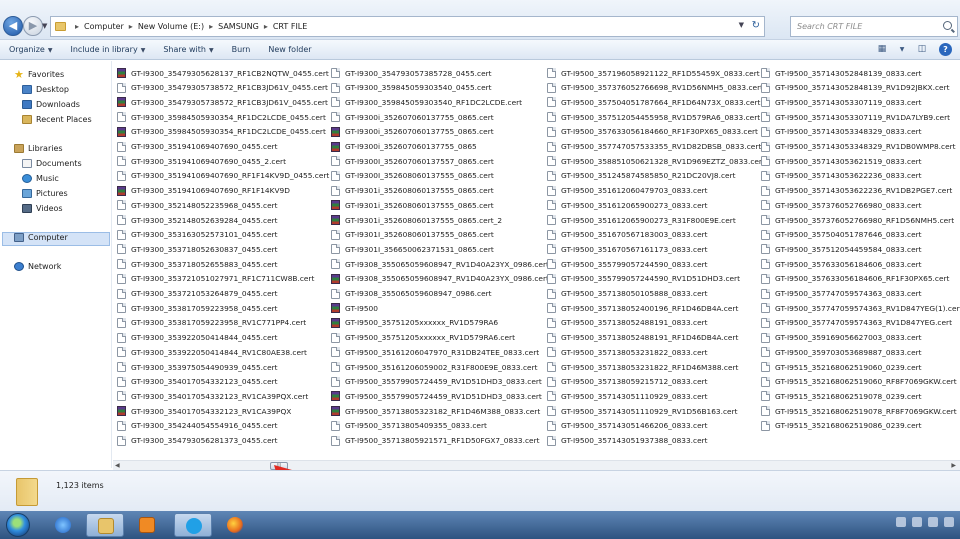 The image size is (960, 539). Describe the element at coordinates (63, 525) in the screenshot. I see `taskbar-internet-explorer` at that location.